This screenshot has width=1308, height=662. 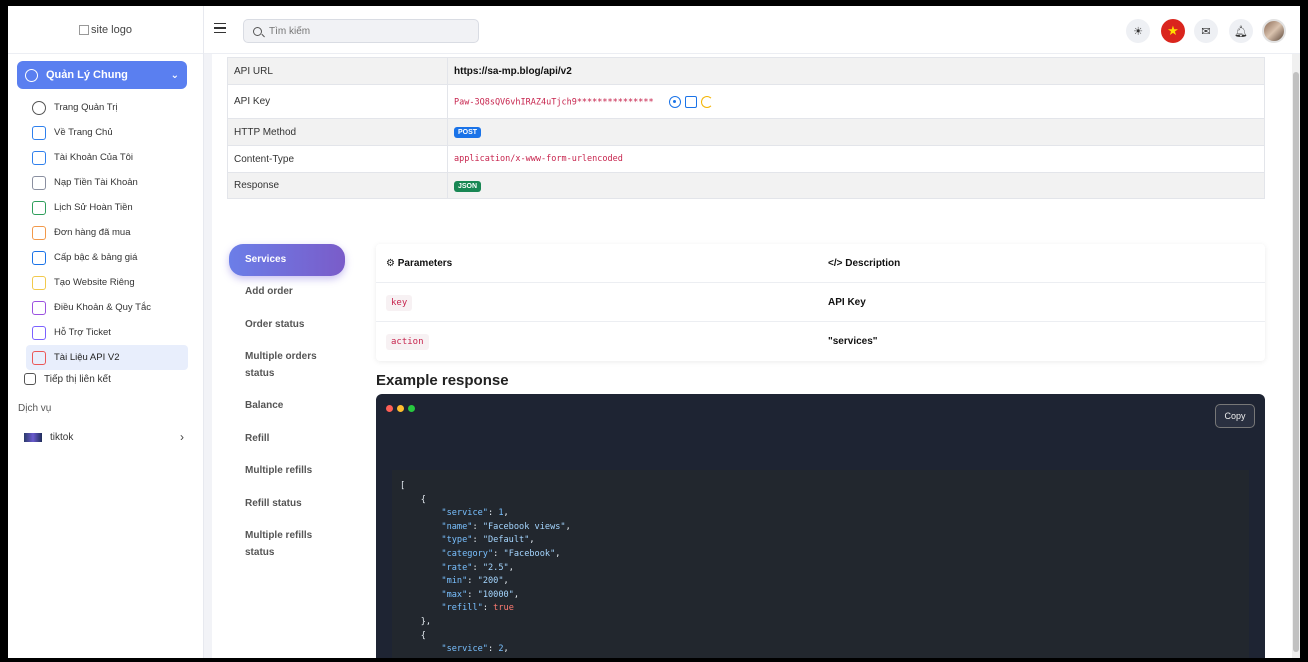 What do you see at coordinates (287, 365) in the screenshot?
I see `tab-multiple-orders-status: Multiple orders status` at bounding box center [287, 365].